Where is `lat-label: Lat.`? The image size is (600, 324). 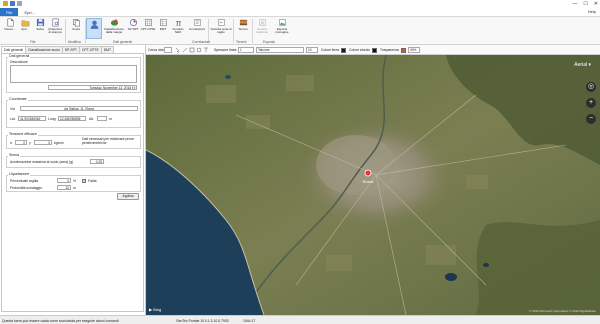
lat-label: Lat. is located at coordinates (13, 119).